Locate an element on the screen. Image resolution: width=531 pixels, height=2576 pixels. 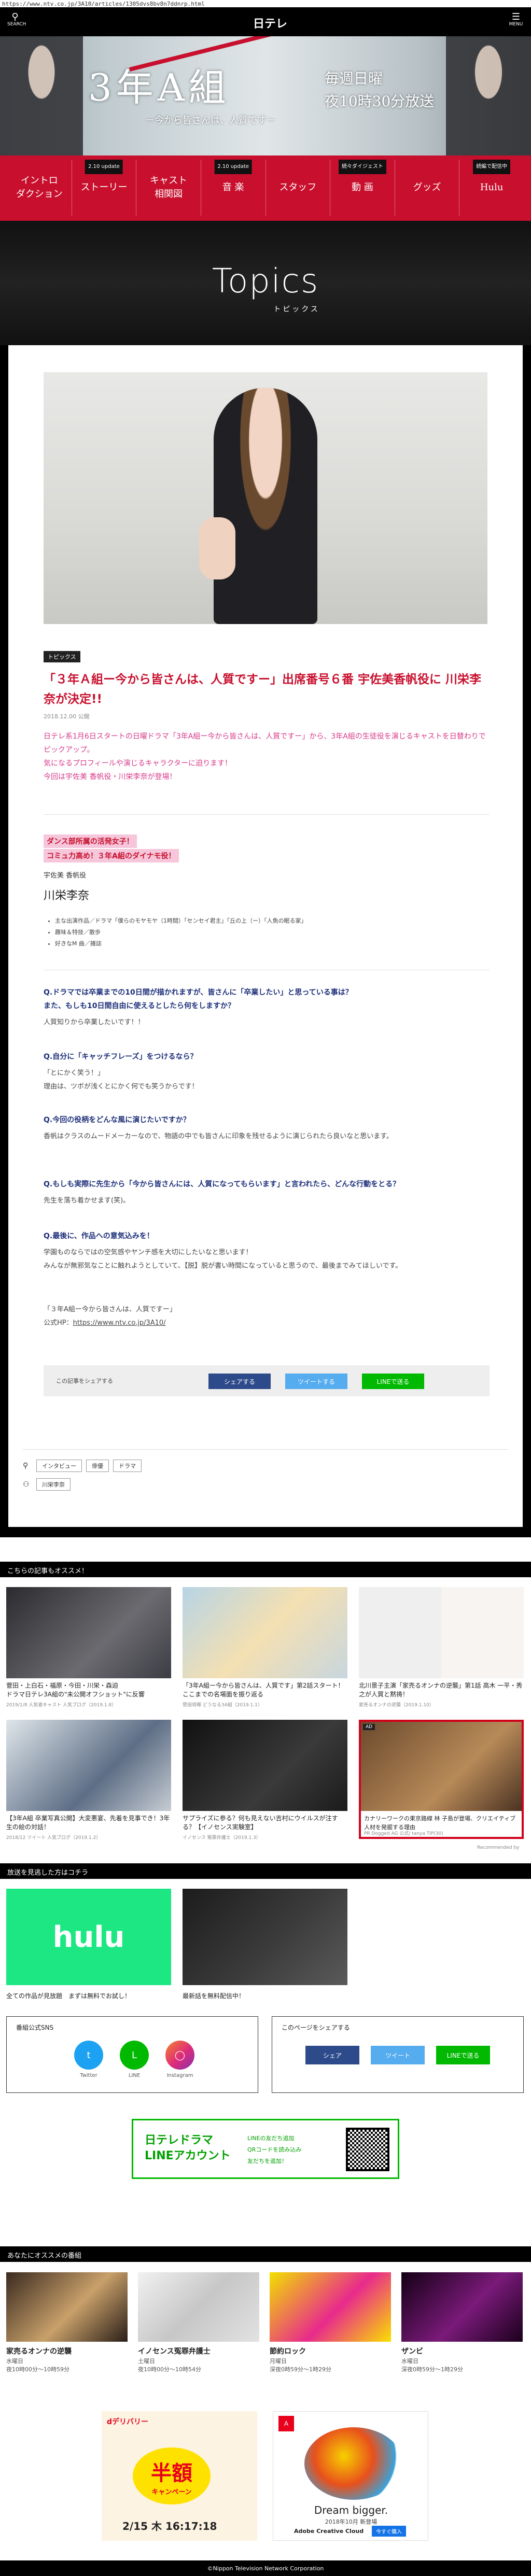
twitter-share-button: ツイートする is located at coordinates (316, 1381).